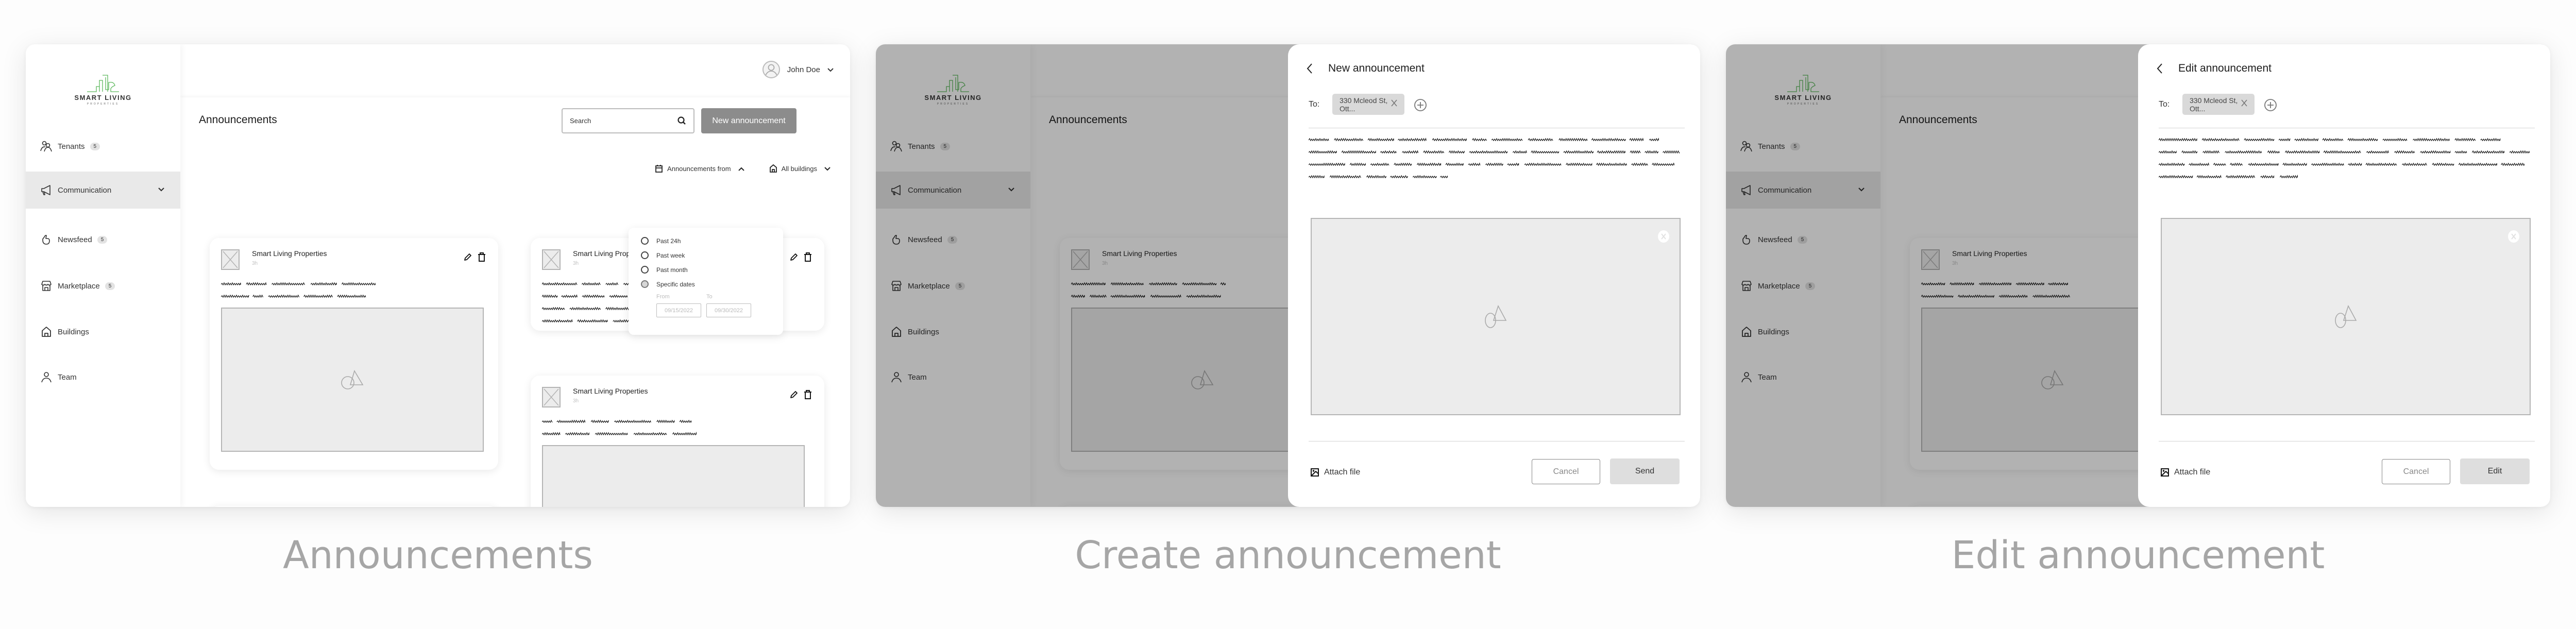  I want to click on search-input: Search, so click(628, 120).